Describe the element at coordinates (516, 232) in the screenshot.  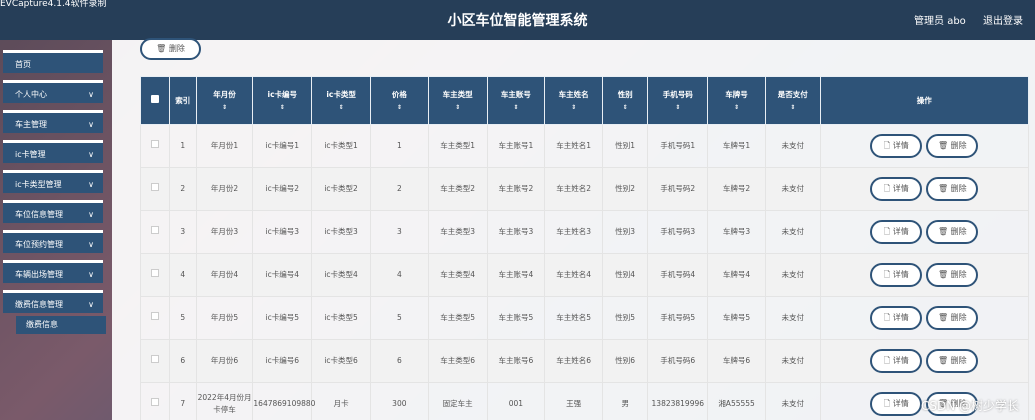
I see `table-cell: 车主账号3` at that location.